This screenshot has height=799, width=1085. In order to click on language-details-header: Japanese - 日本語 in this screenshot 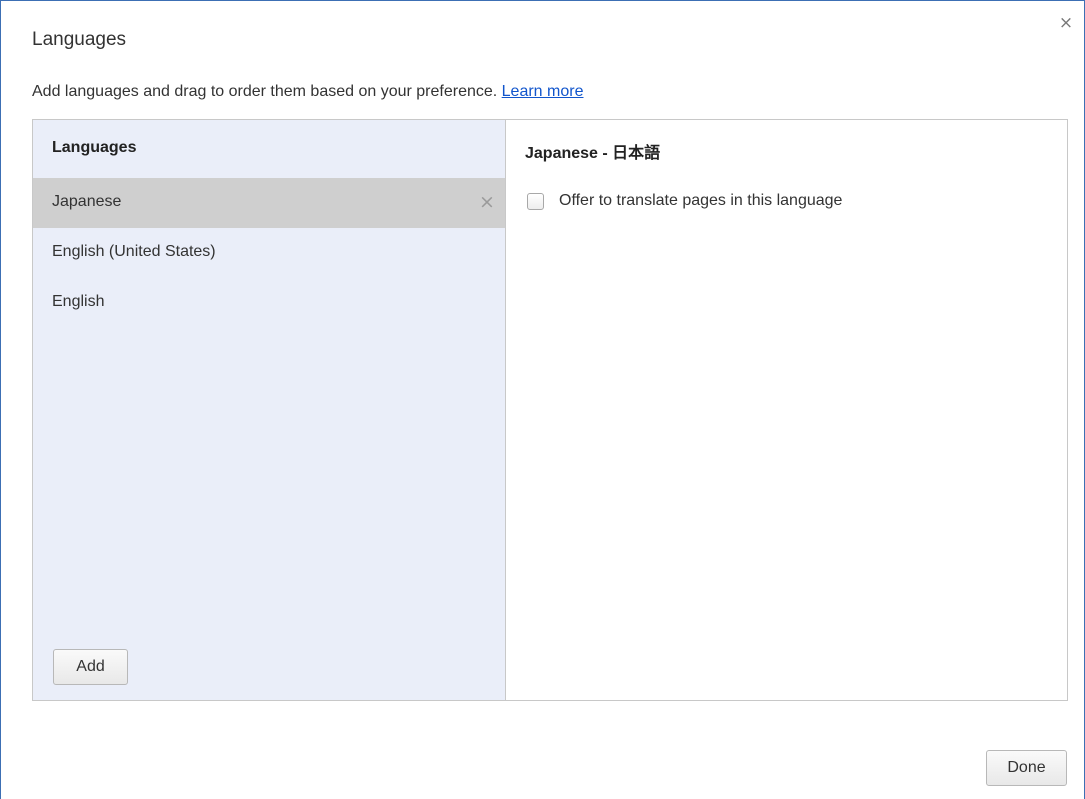, I will do `click(593, 153)`.